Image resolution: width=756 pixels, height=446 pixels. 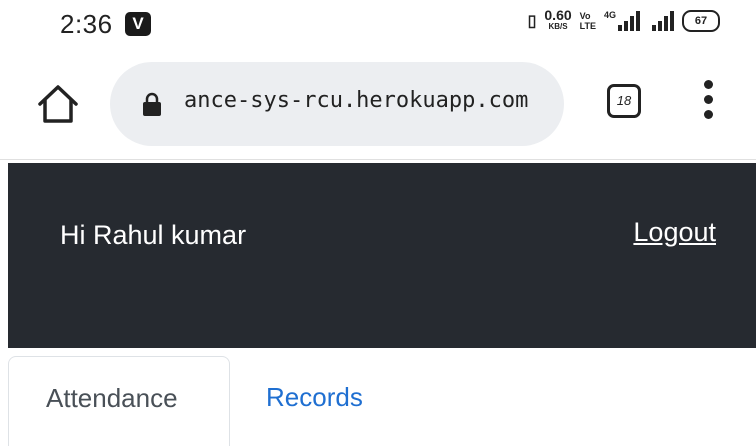 I want to click on net-speed-indicator: 0.60 KB/S, so click(x=558, y=19).